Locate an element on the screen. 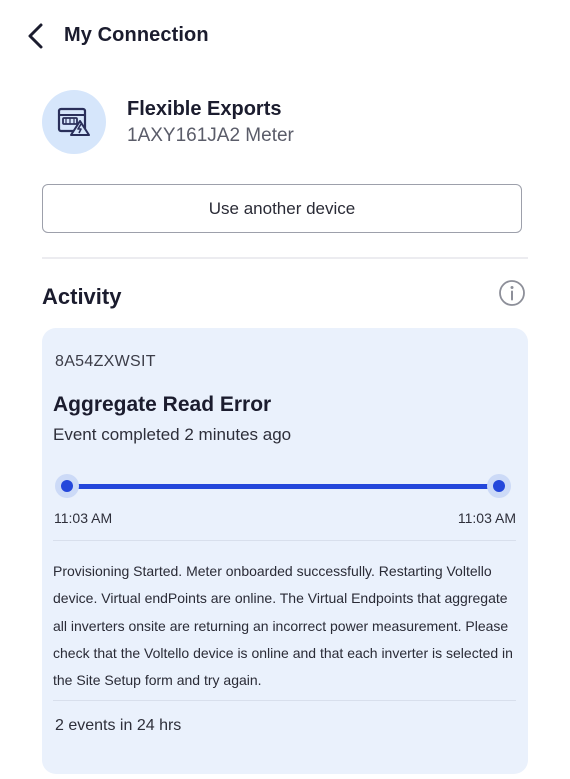  meter-icon is located at coordinates (73, 121).